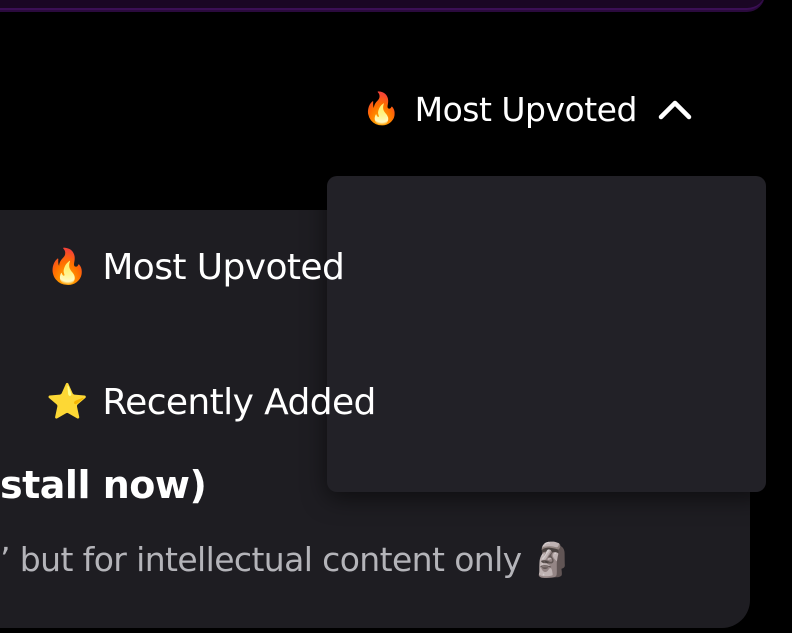  I want to click on sort-current-label: Most Upvoted, so click(526, 109).